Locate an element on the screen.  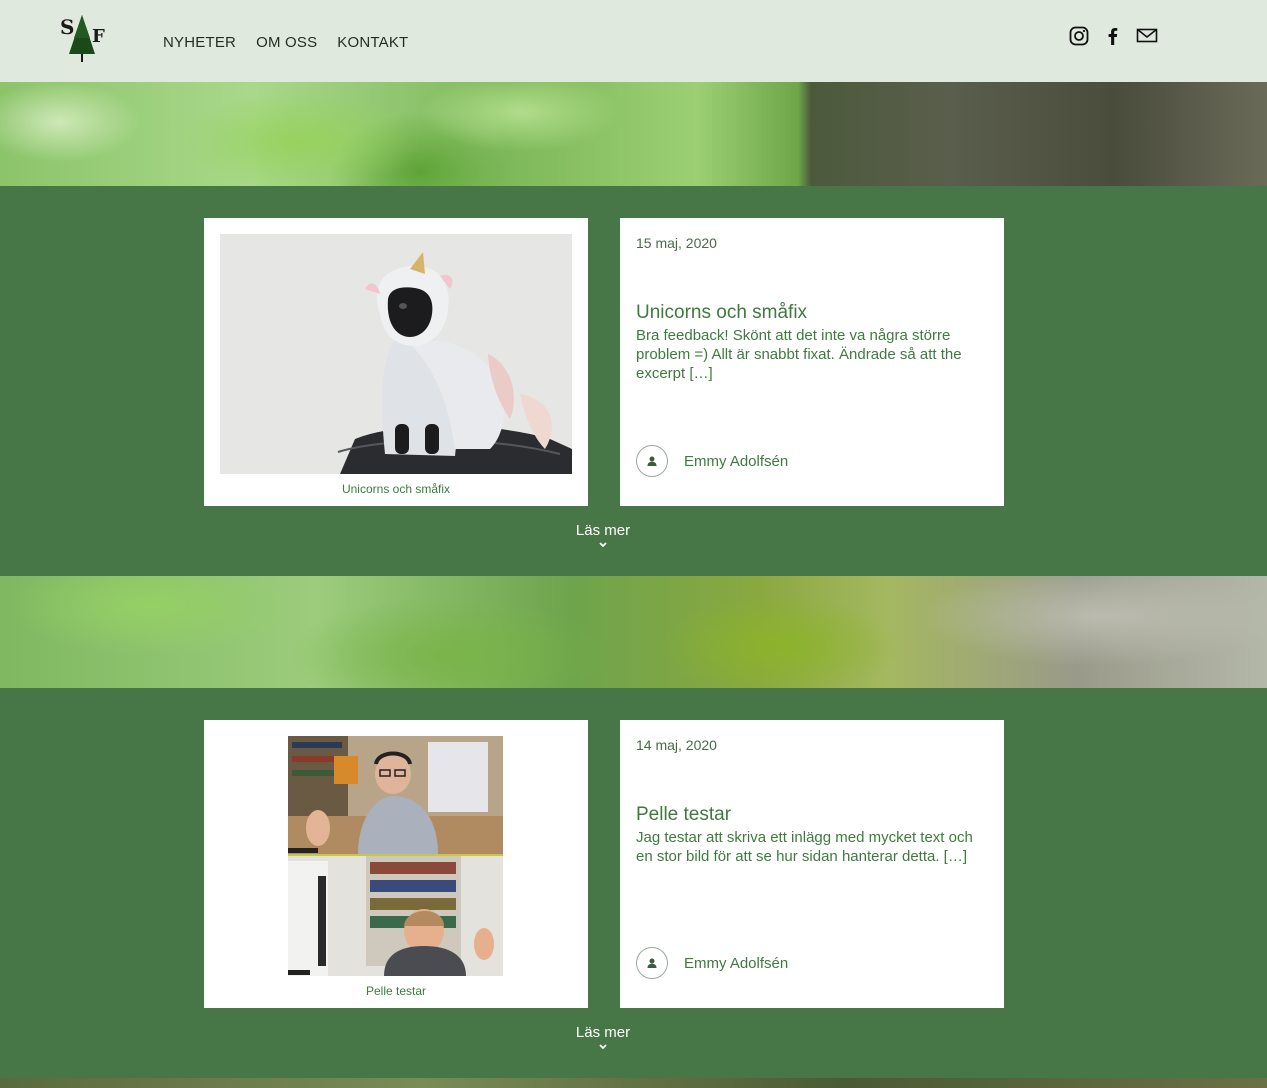
site-logo: S F is located at coordinates (84, 38).